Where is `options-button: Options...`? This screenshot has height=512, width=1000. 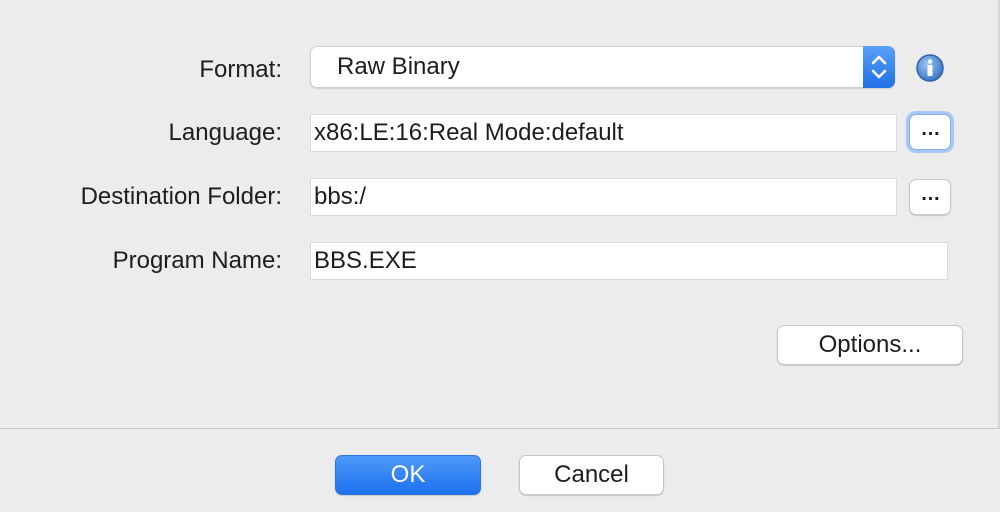 options-button: Options... is located at coordinates (870, 345).